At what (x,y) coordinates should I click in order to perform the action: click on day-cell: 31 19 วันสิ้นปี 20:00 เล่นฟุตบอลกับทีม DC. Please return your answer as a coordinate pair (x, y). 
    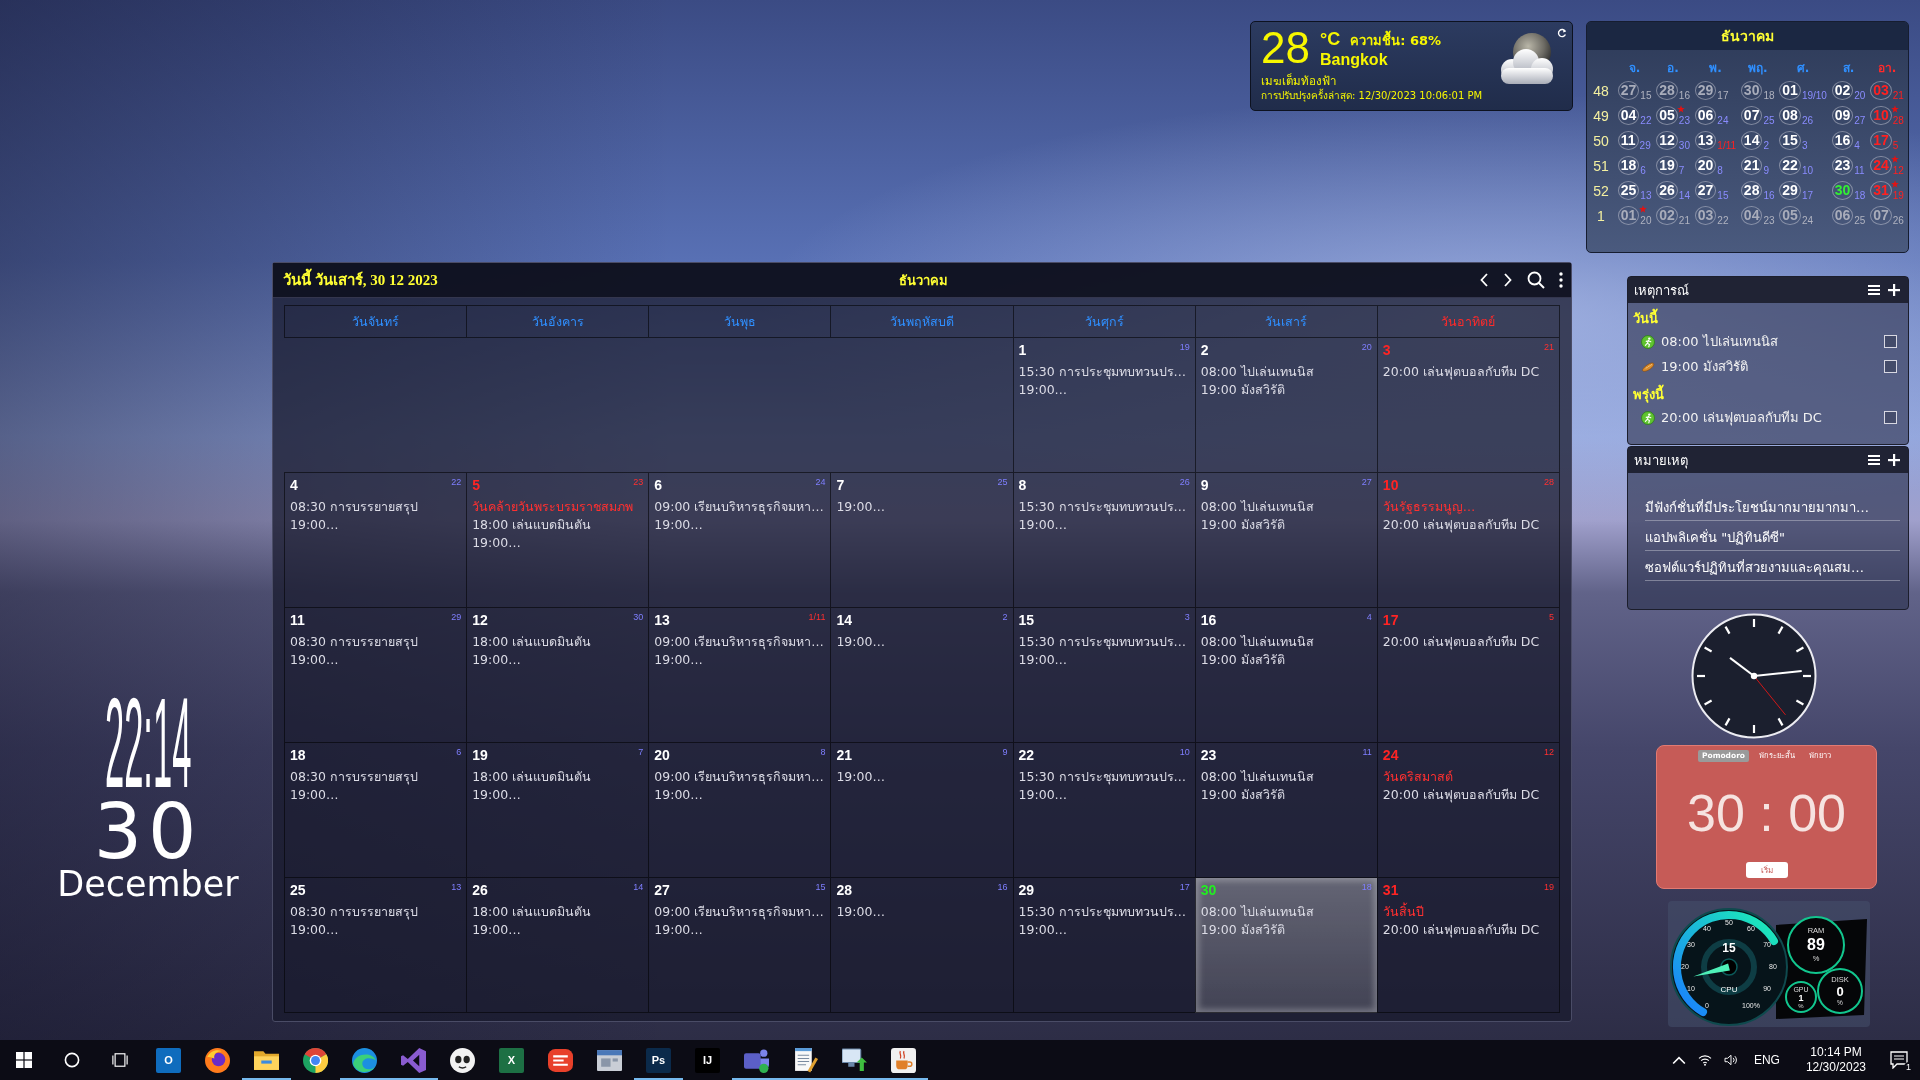
    Looking at the image, I should click on (1467, 945).